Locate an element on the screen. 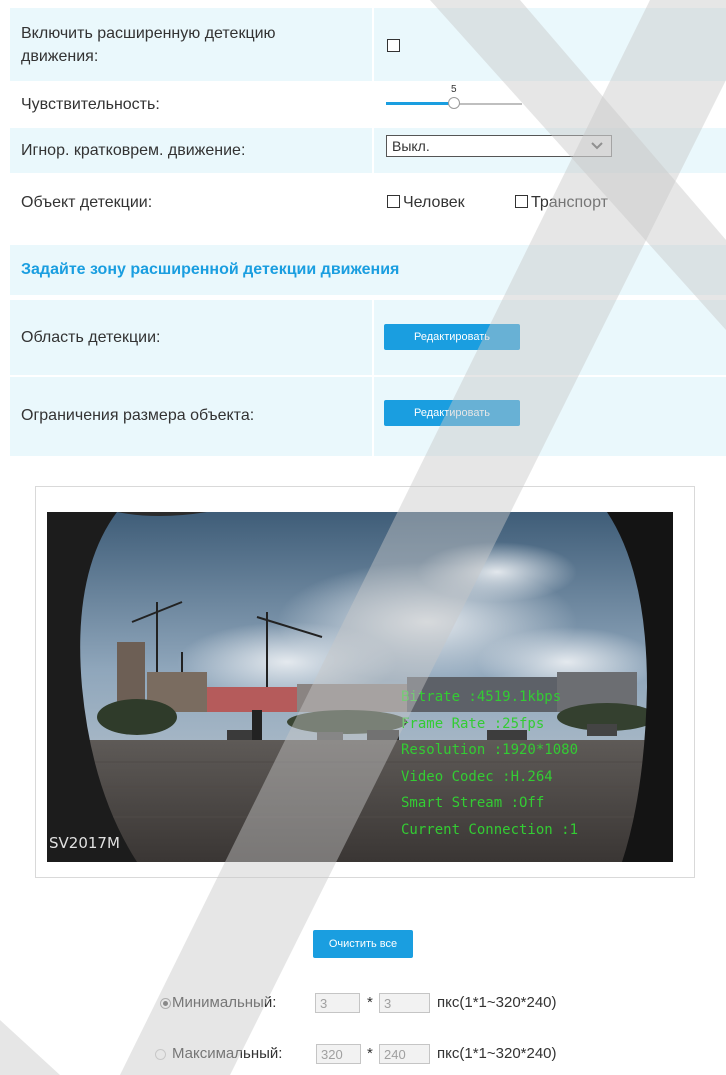 Image resolution: width=726 pixels, height=1075 pixels. detection-object-label: Объект детекции: is located at coordinates (87, 202).